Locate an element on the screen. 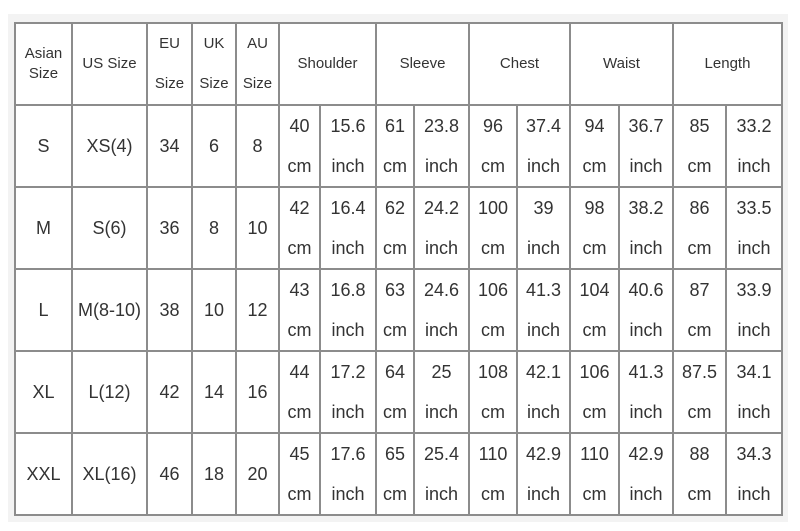 The image size is (800, 531). measure-value: 88 is located at coordinates (699, 454).